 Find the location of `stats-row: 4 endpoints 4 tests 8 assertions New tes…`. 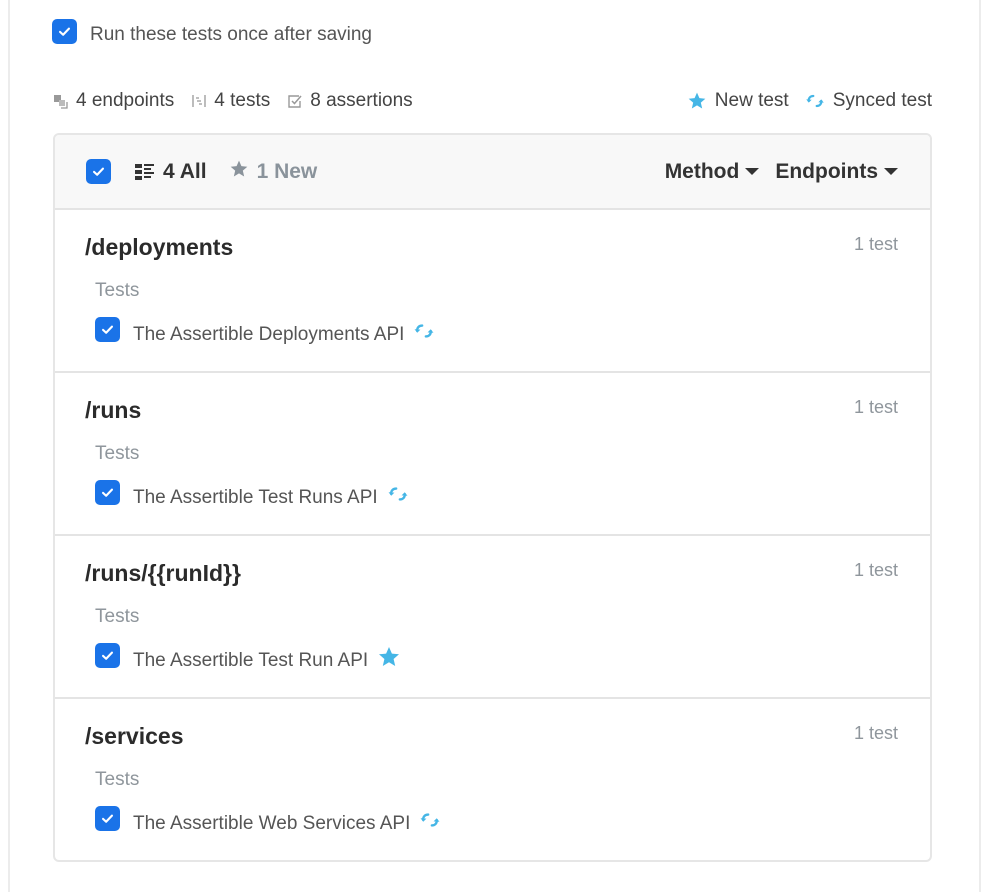

stats-row: 4 endpoints 4 tests 8 assertions New tes… is located at coordinates (492, 101).